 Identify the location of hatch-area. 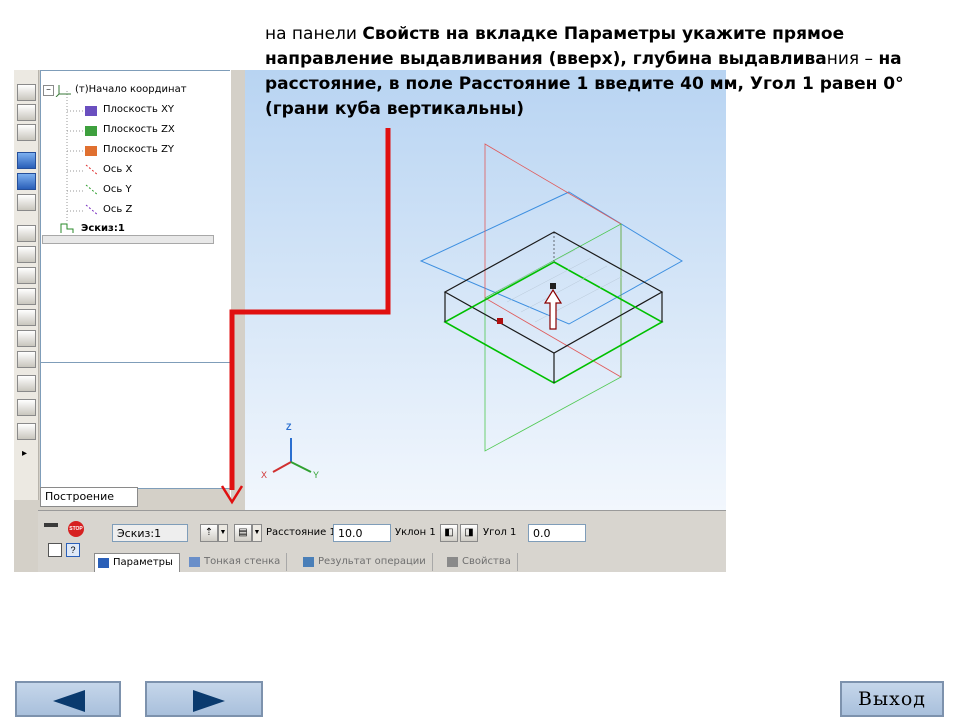
(559, 286).